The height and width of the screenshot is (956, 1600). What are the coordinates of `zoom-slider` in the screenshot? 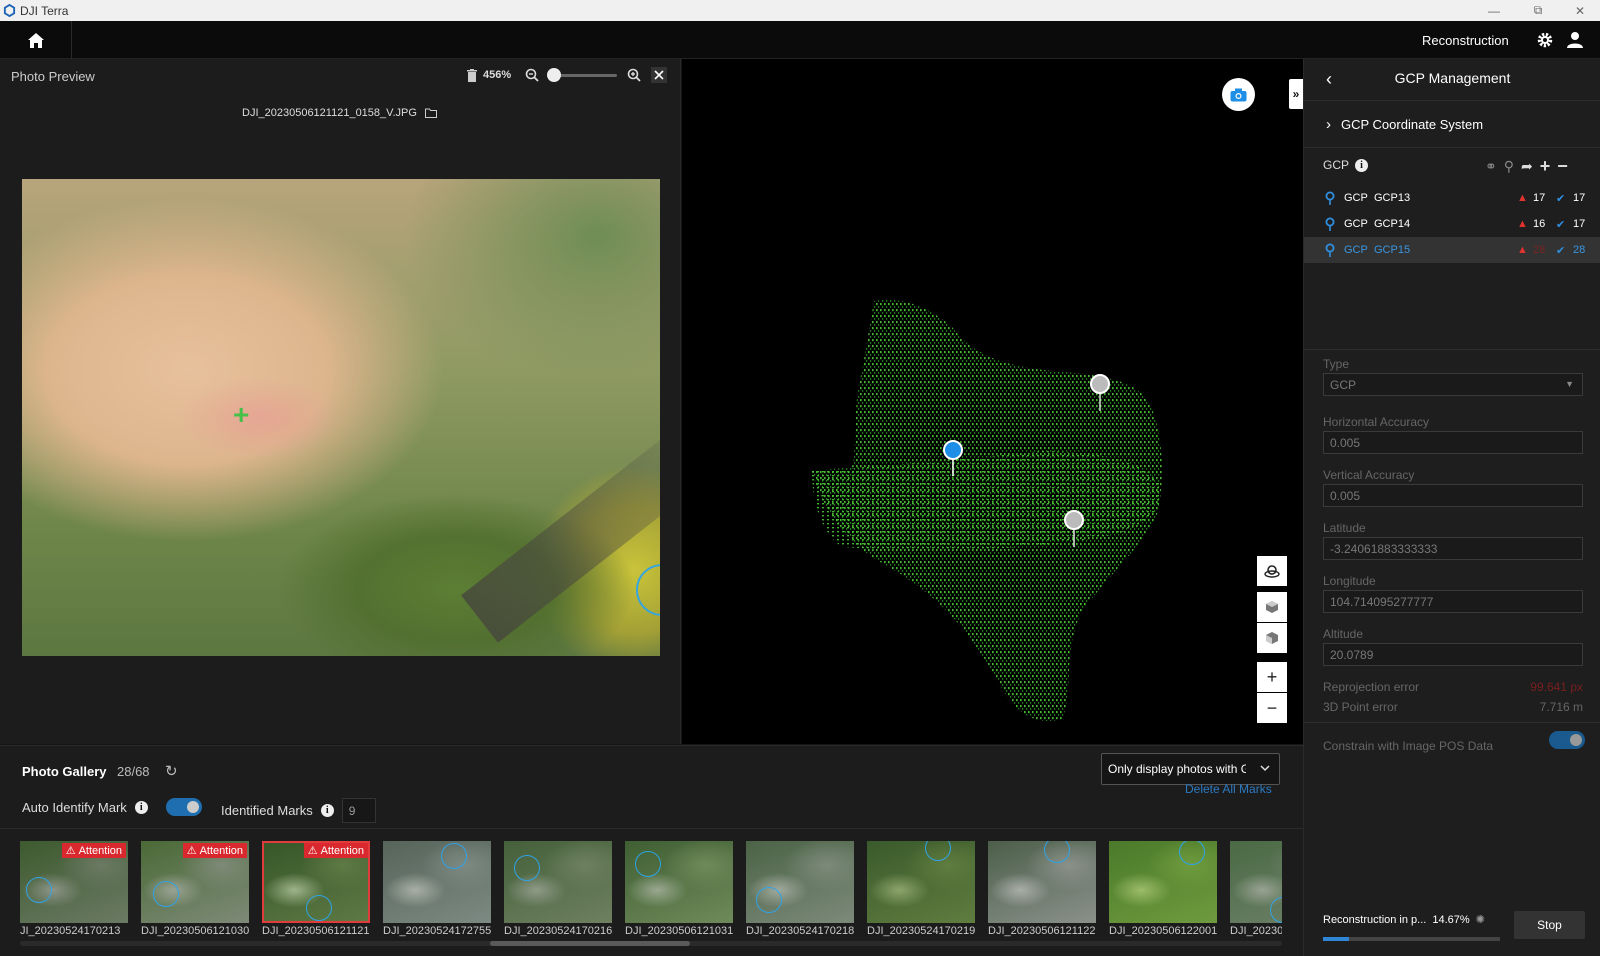 It's located at (582, 74).